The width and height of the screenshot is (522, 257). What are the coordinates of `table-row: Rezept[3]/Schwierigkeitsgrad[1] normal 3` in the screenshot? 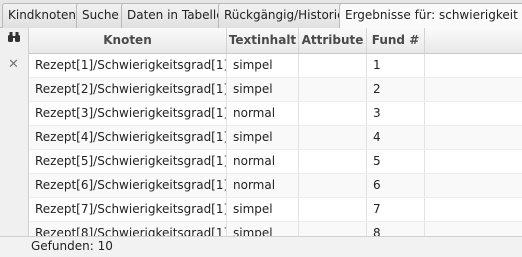 It's located at (275, 114).